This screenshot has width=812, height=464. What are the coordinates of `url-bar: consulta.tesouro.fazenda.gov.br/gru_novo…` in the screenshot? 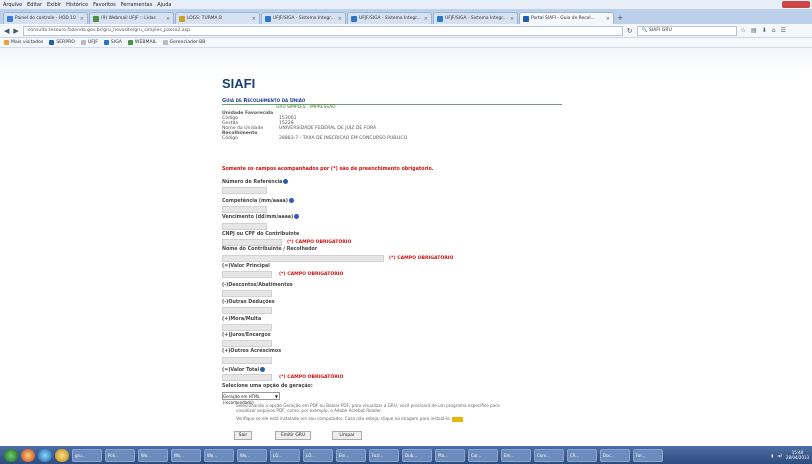 It's located at (322, 30).